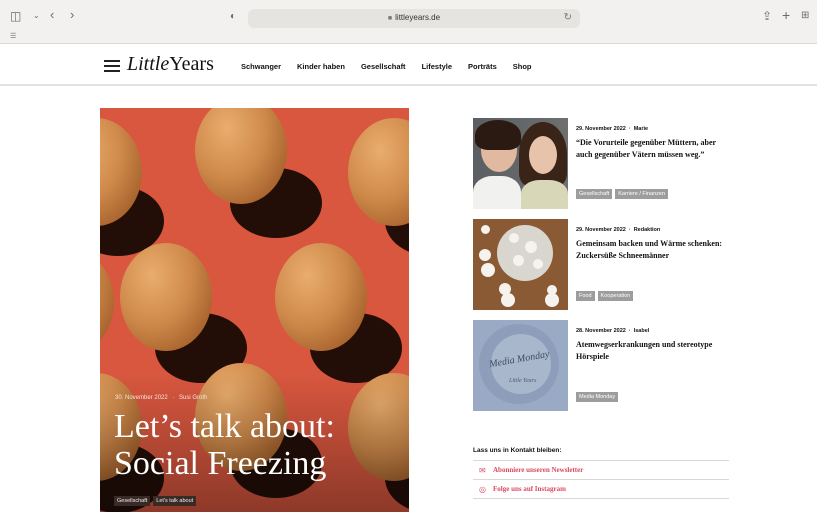 This screenshot has width=817, height=512. Describe the element at coordinates (390, 18) in the screenshot. I see `lock-icon: ■` at that location.